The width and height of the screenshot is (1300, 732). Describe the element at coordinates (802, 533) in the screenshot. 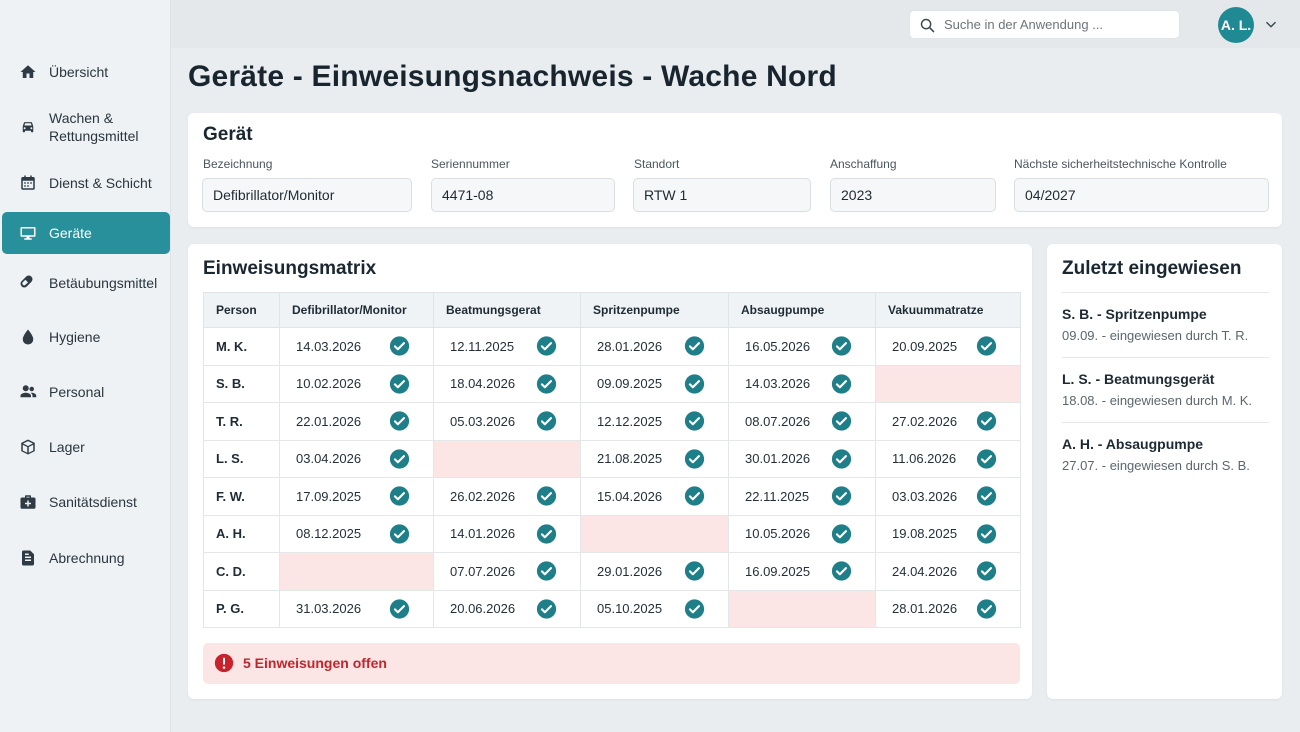

I see `instruction-cell: 10.05.2026` at that location.